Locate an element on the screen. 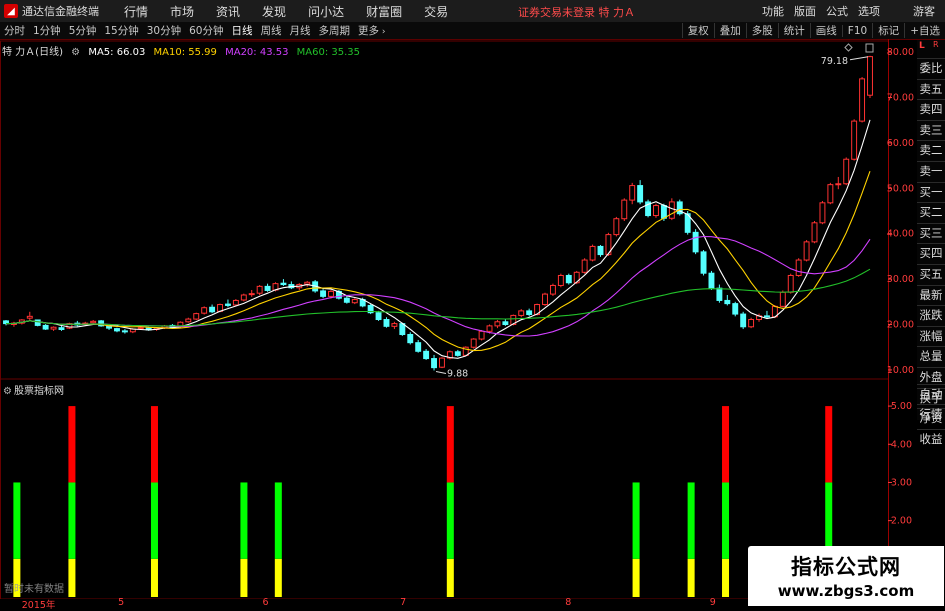 Image resolution: width=945 pixels, height=611 pixels. tool-fuquan: 复权 is located at coordinates (697, 30).